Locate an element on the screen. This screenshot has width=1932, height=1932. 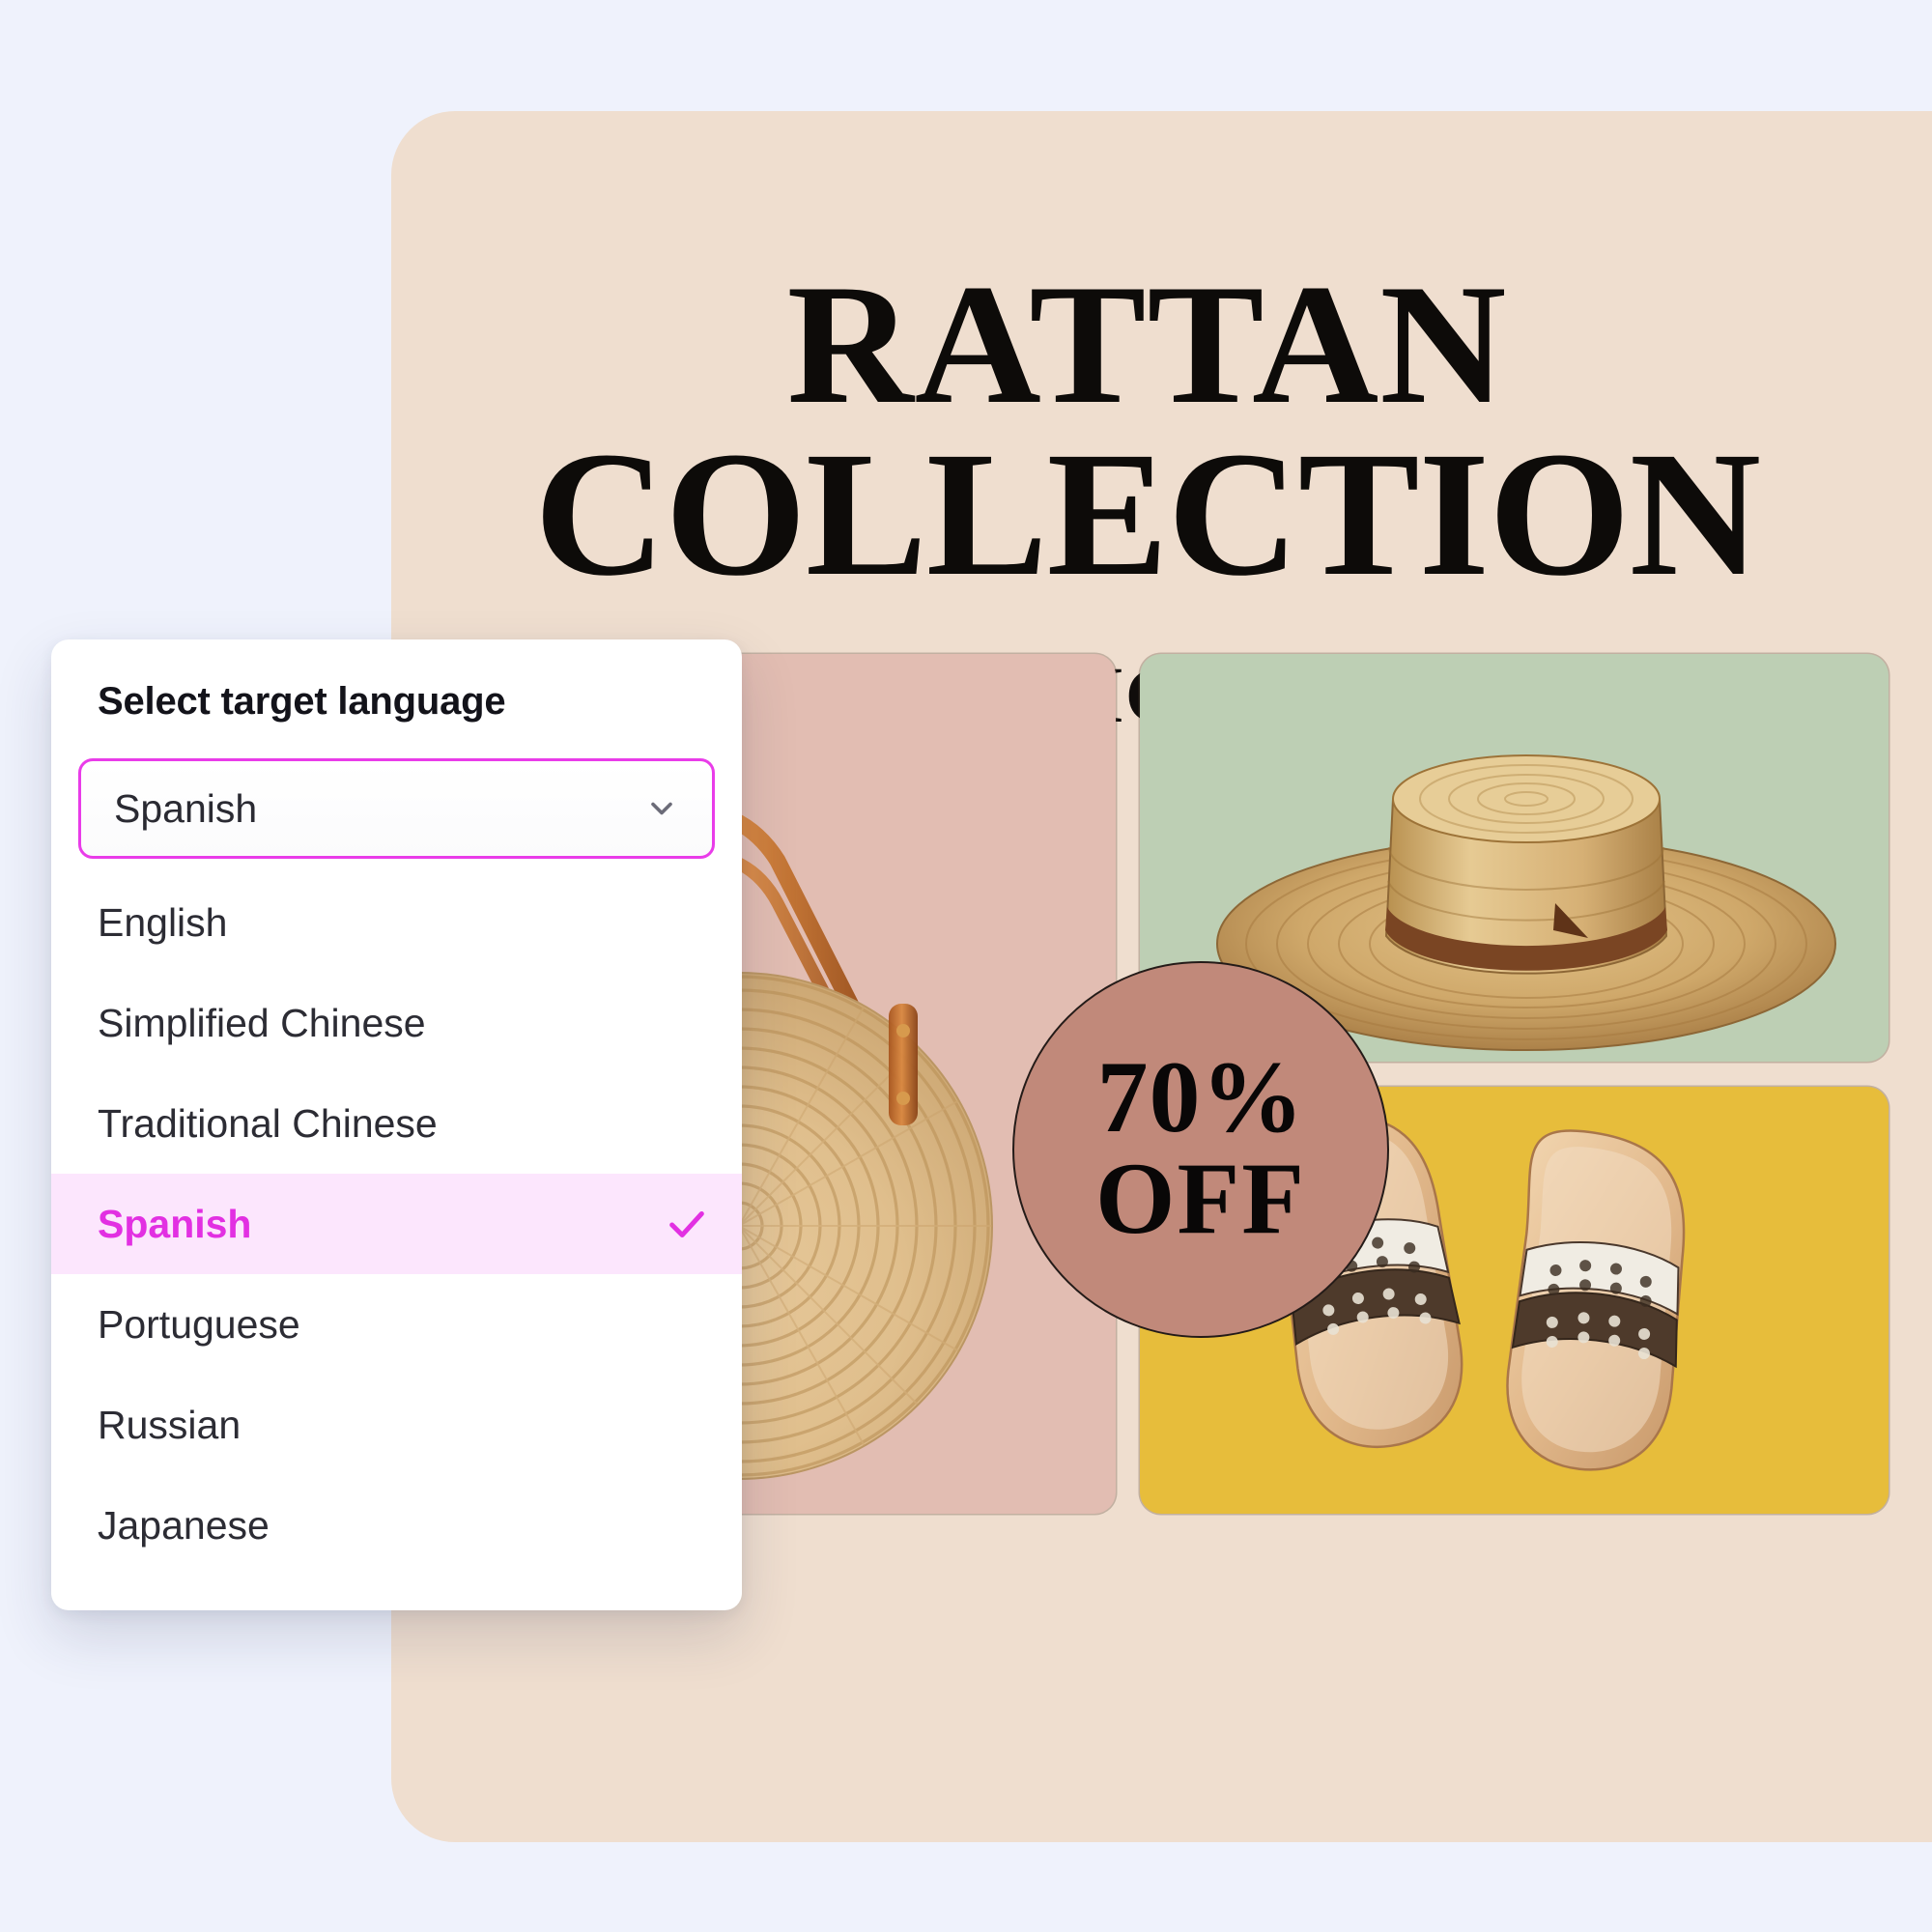
language-option-label: Portuguese is located at coordinates (199, 1324).